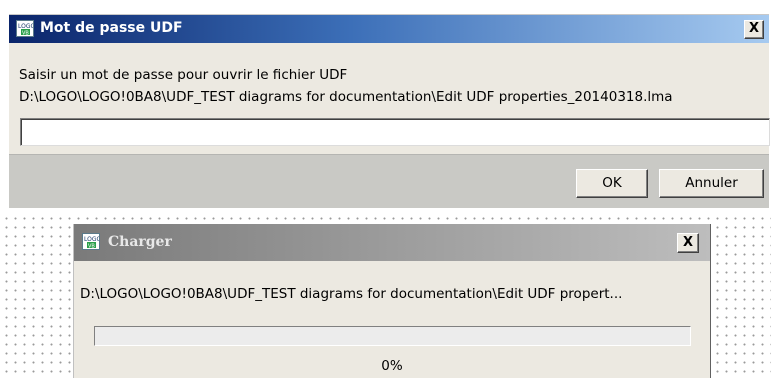 This screenshot has height=378, width=771. What do you see at coordinates (711, 183) in the screenshot?
I see `cancel-button: Annuler` at bounding box center [711, 183].